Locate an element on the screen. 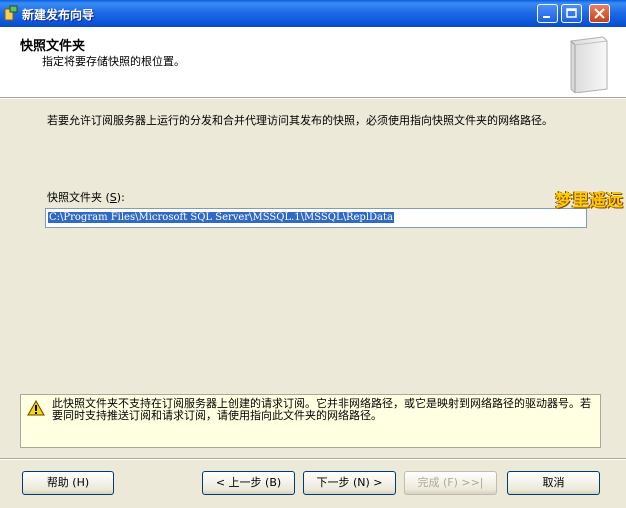 The image size is (626, 508). title-bar: 新建发布向导 is located at coordinates (313, 13).